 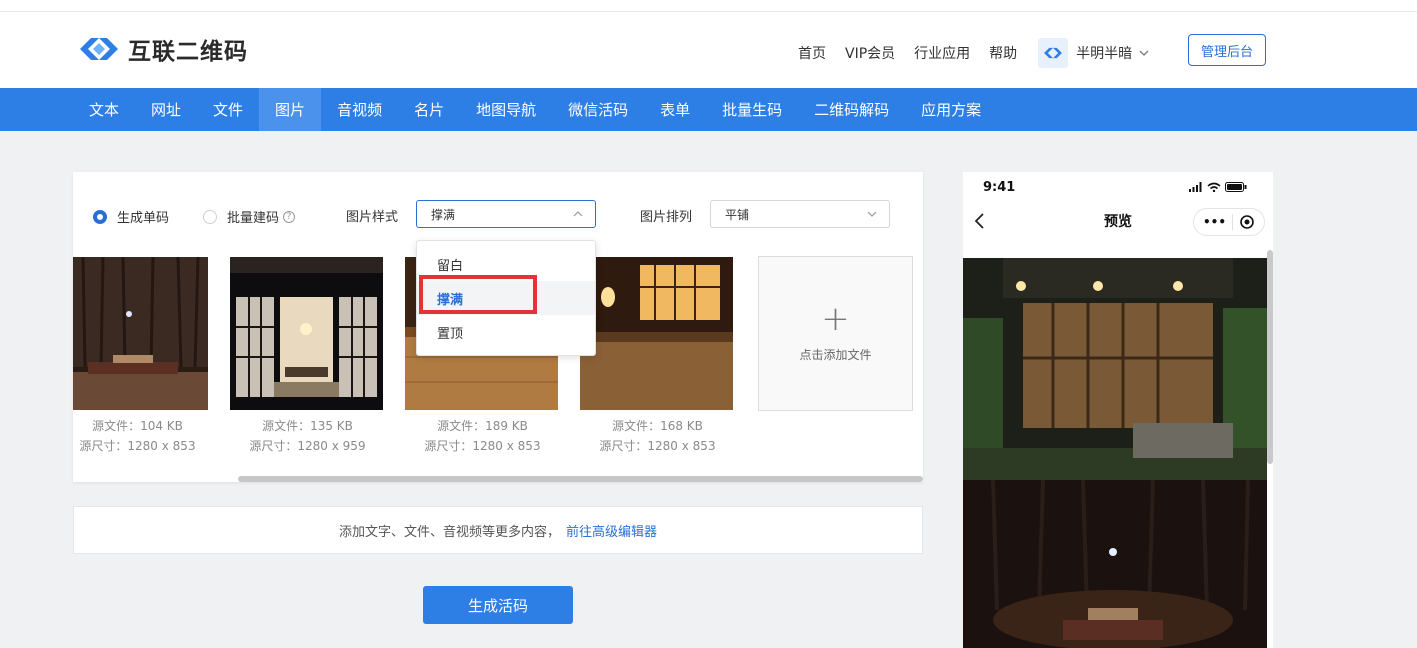 What do you see at coordinates (506, 332) in the screenshot?
I see `style-option-top: 置顶` at bounding box center [506, 332].